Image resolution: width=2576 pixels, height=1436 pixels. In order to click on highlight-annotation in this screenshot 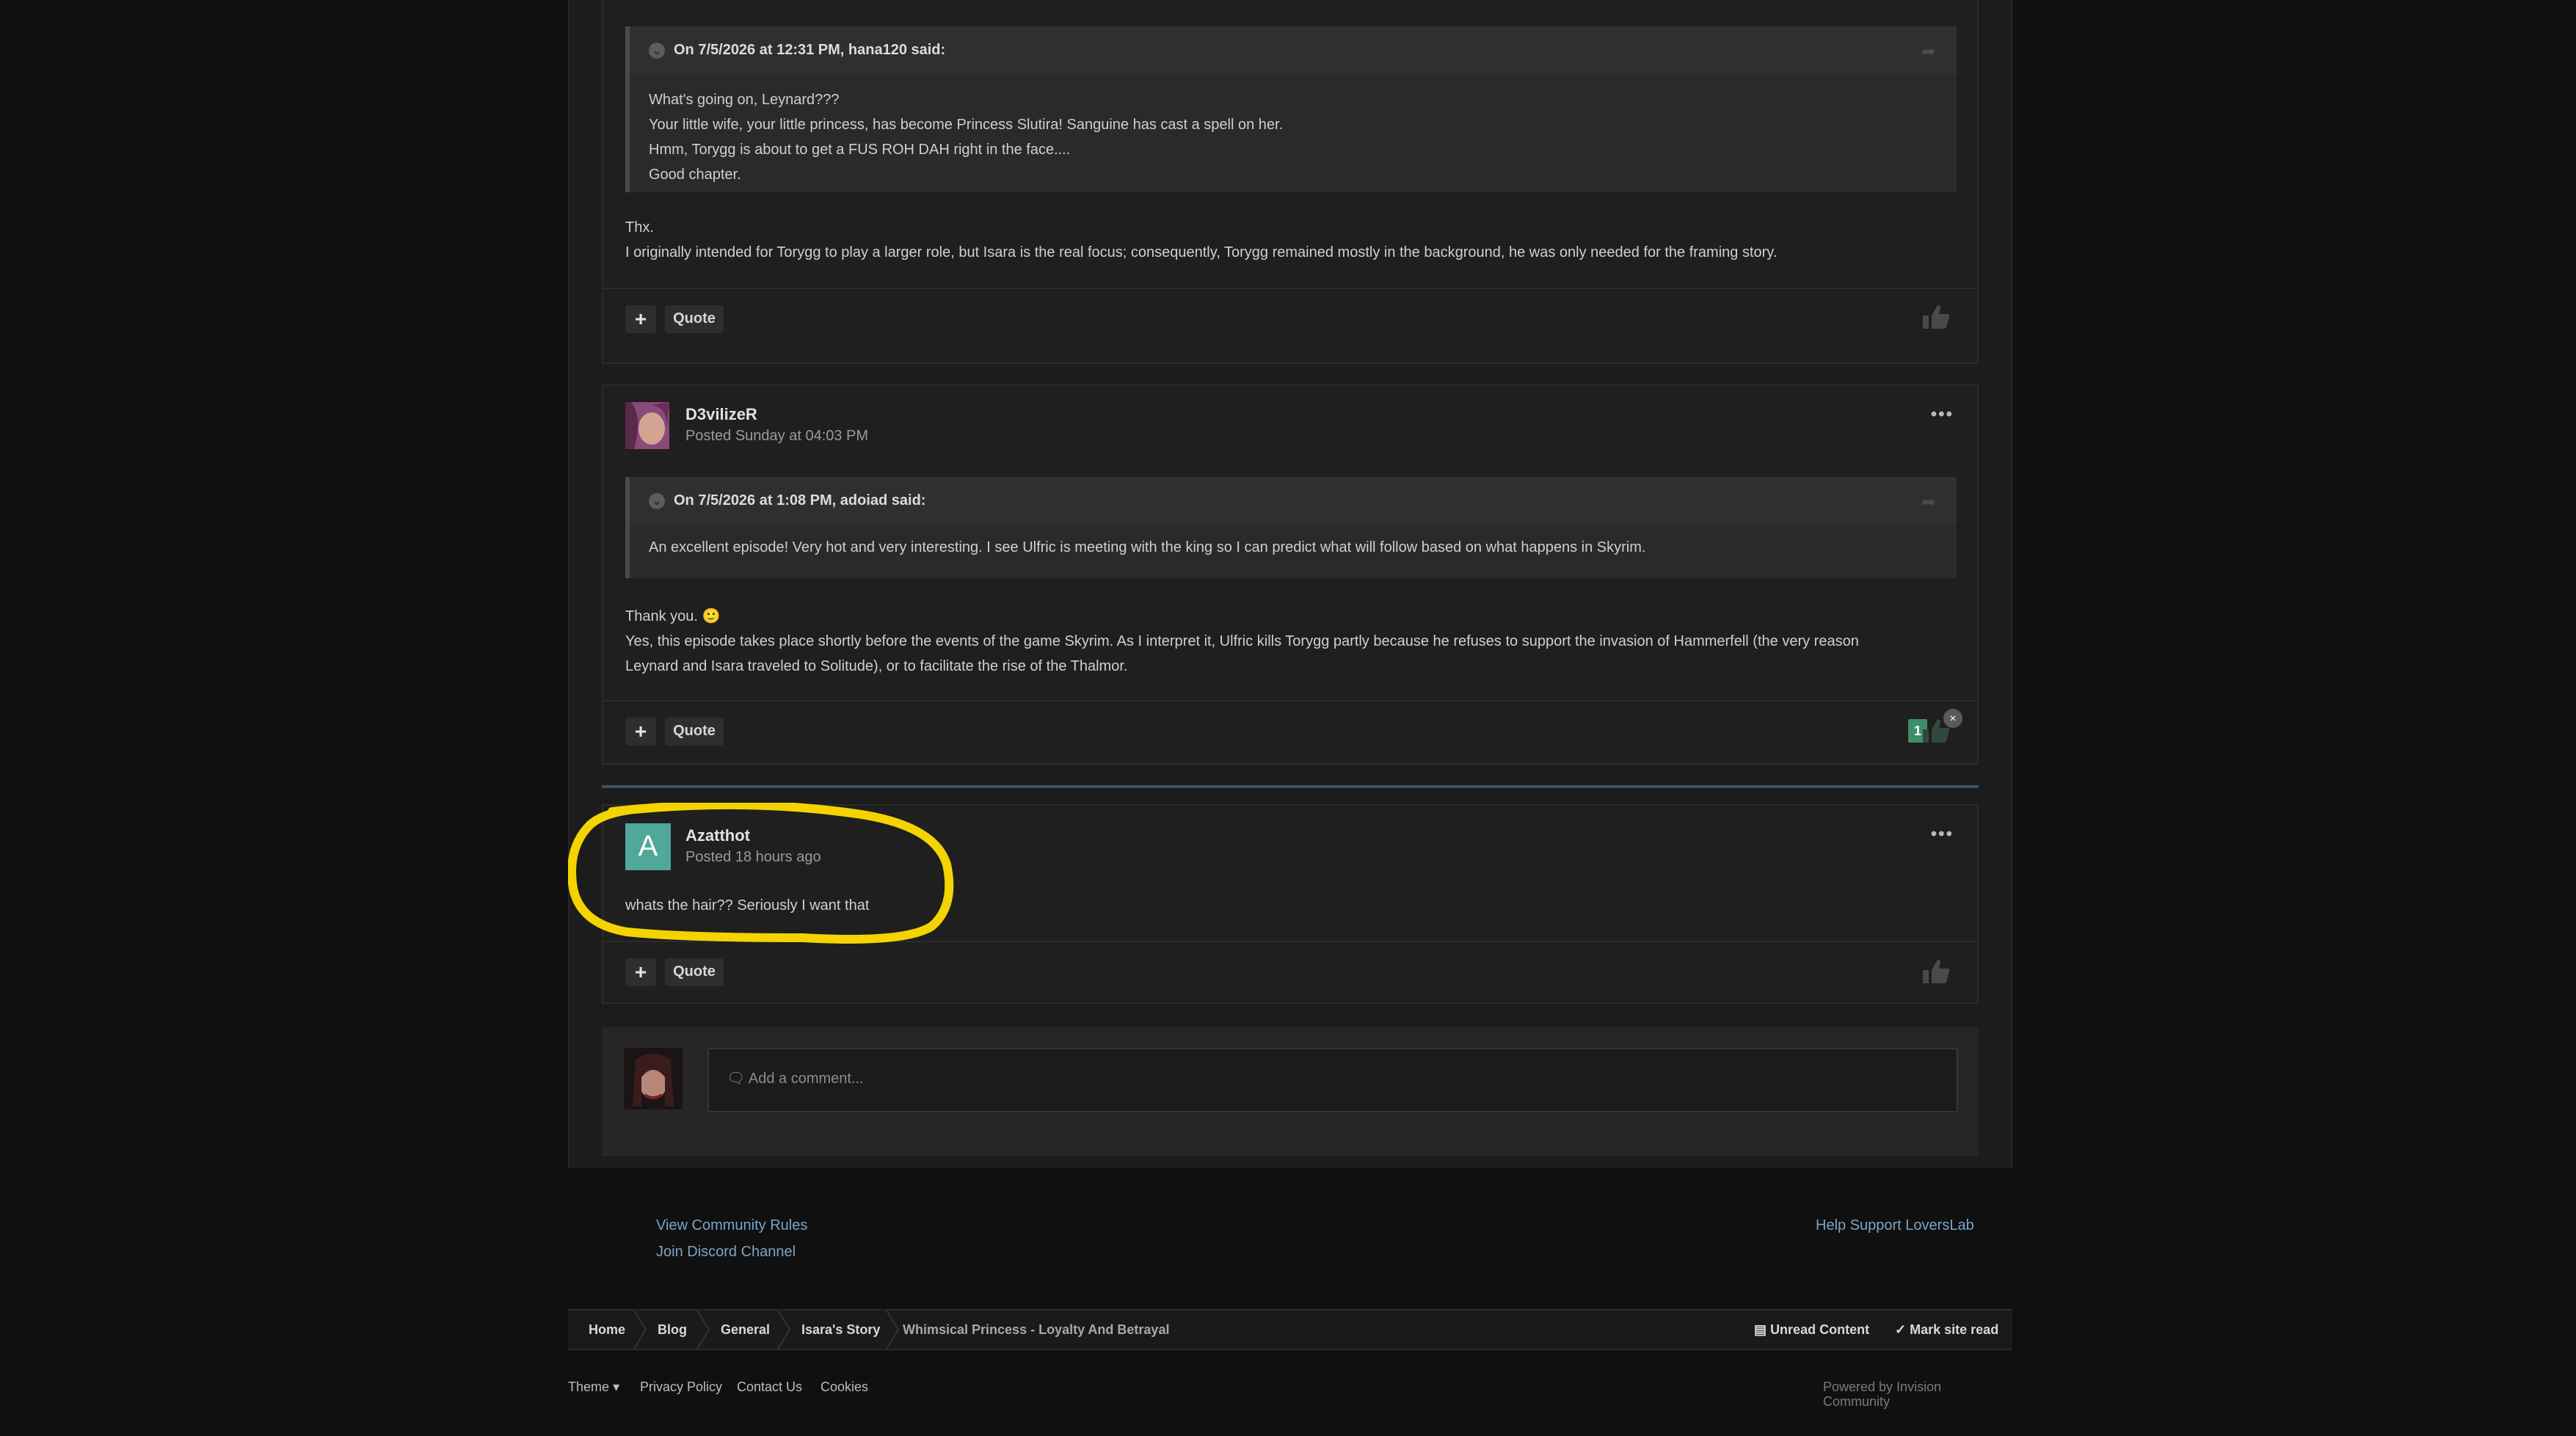, I will do `click(761, 874)`.